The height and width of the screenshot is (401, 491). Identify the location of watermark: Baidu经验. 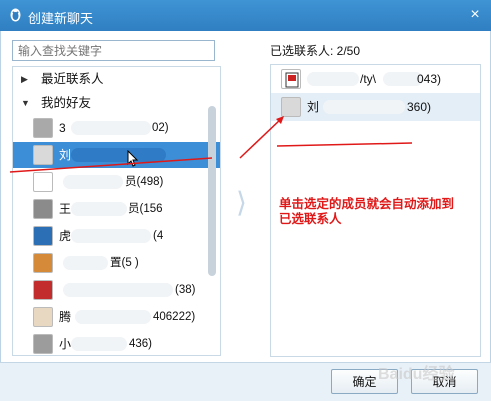
(416, 374).